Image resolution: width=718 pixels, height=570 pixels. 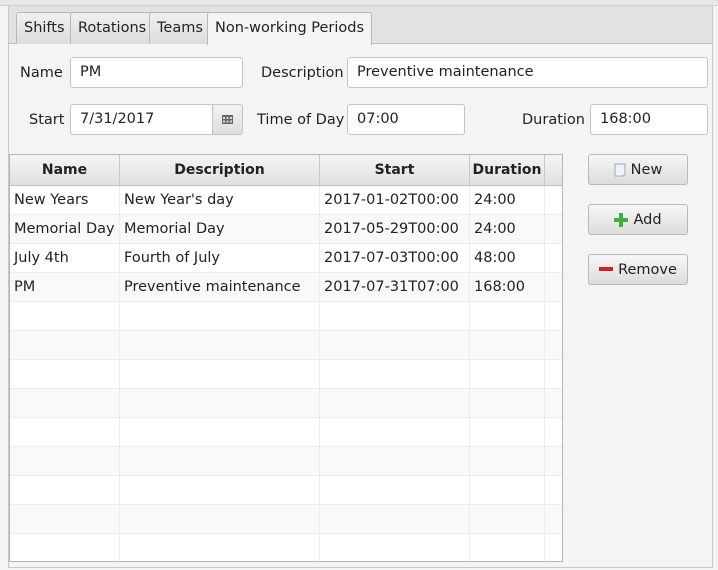 I want to click on description-field: Preventive maintenance, so click(x=527, y=72).